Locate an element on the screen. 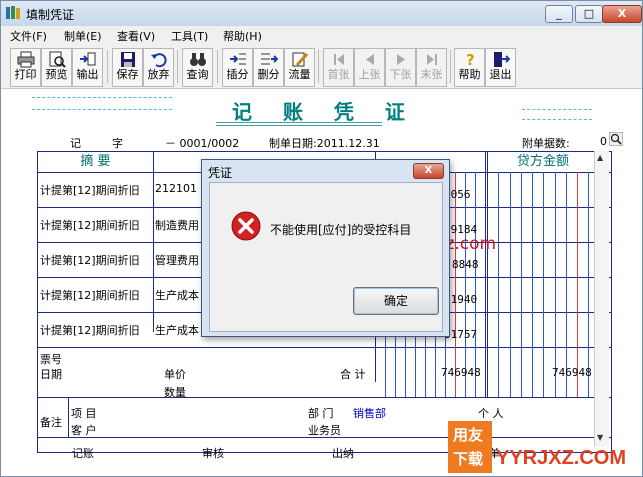  title-bar: 填制凭证 _ □ X is located at coordinates (321, 13).